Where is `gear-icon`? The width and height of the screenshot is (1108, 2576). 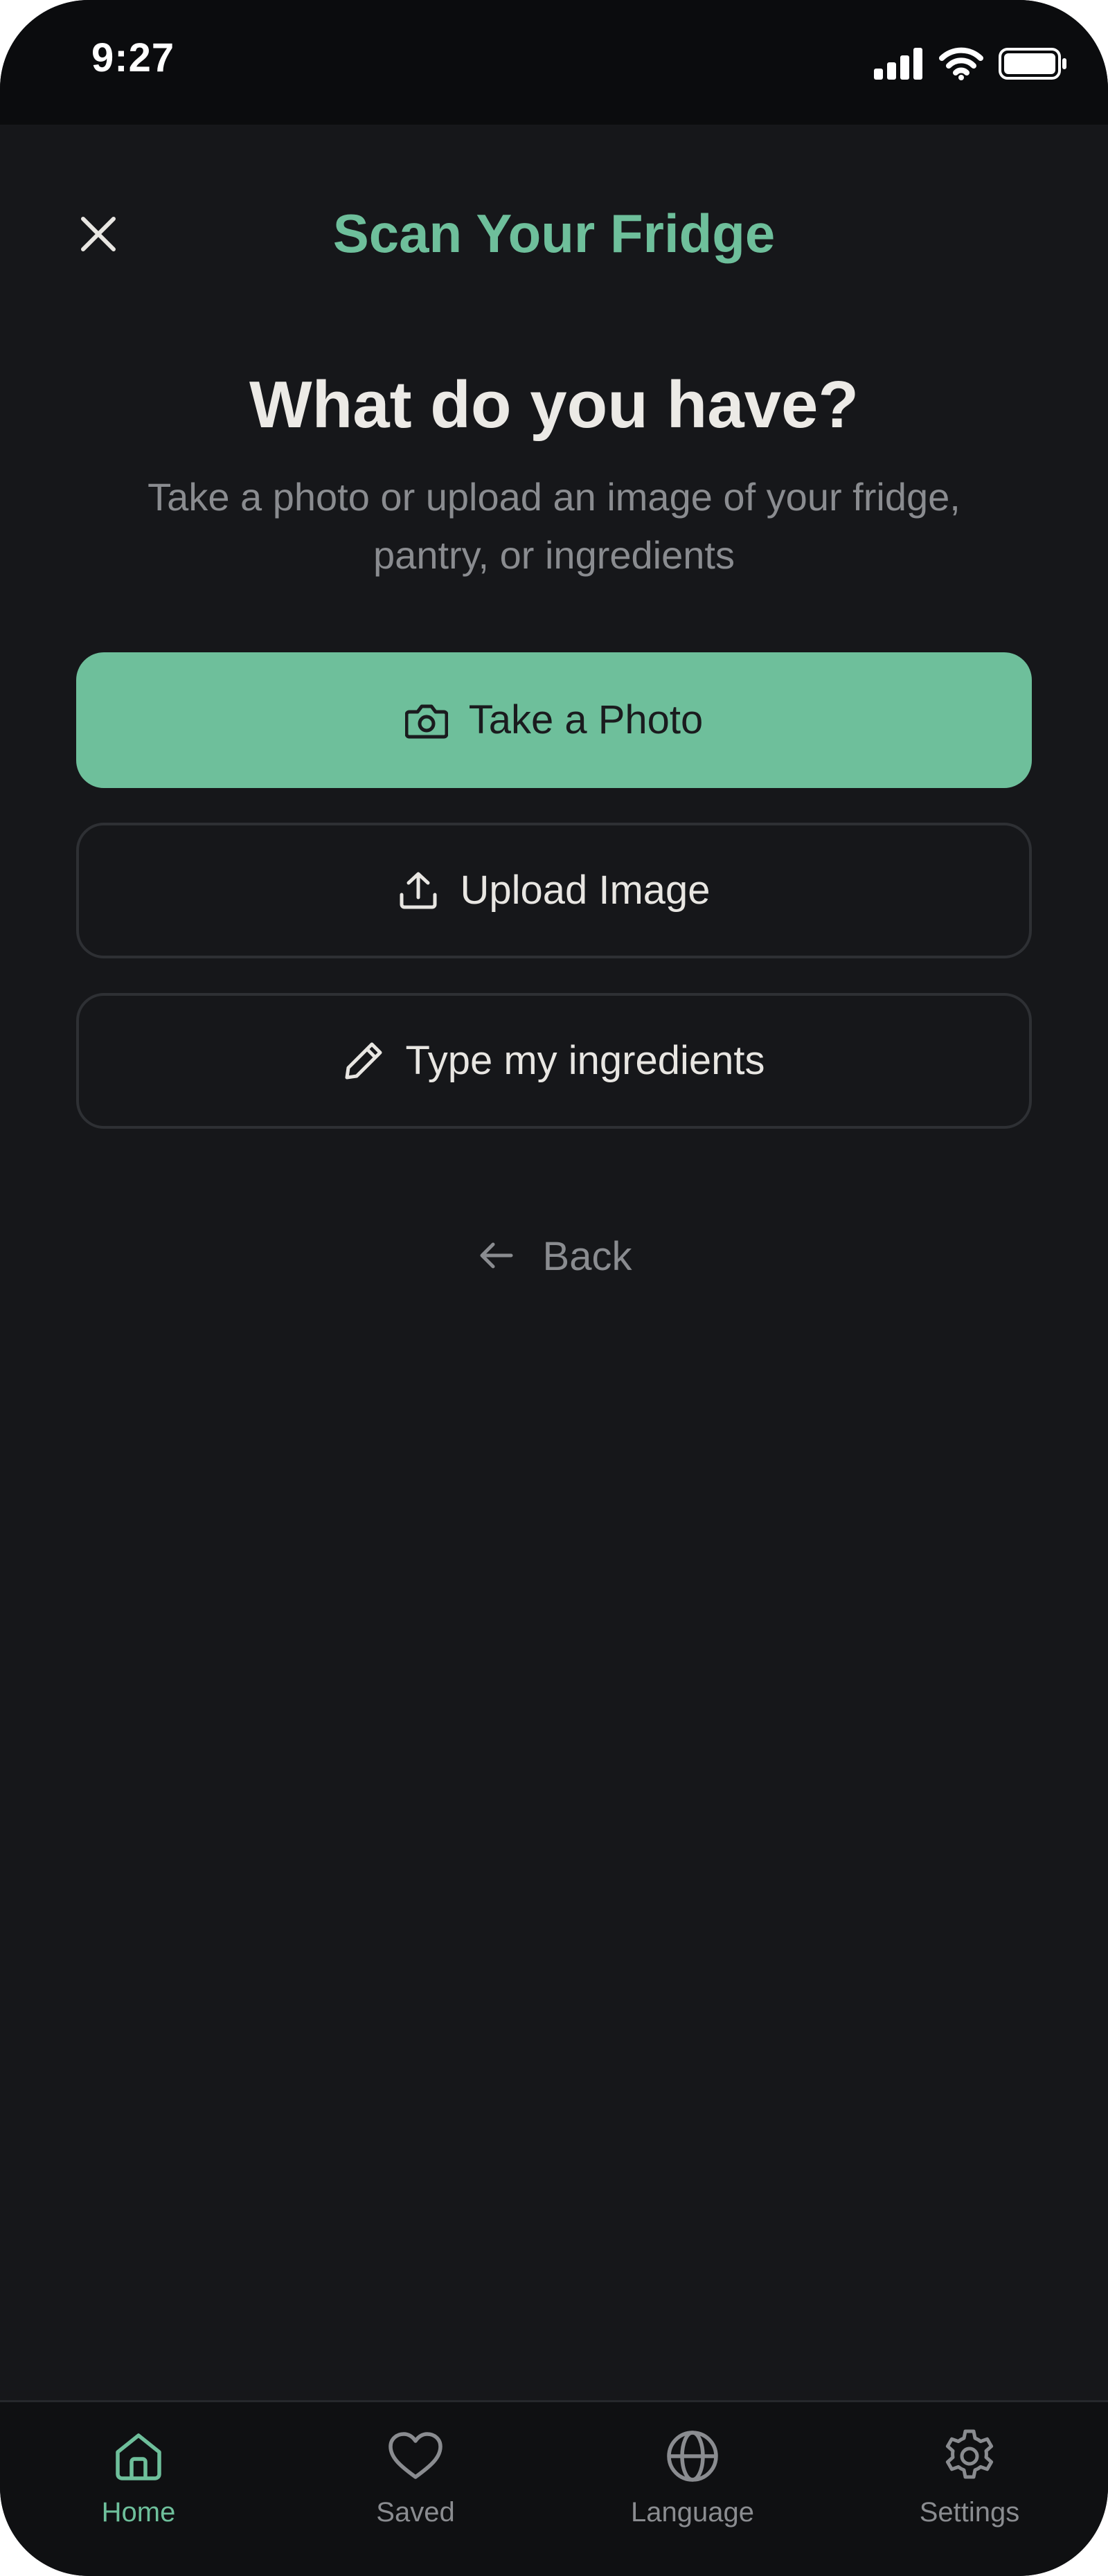
gear-icon is located at coordinates (969, 2456).